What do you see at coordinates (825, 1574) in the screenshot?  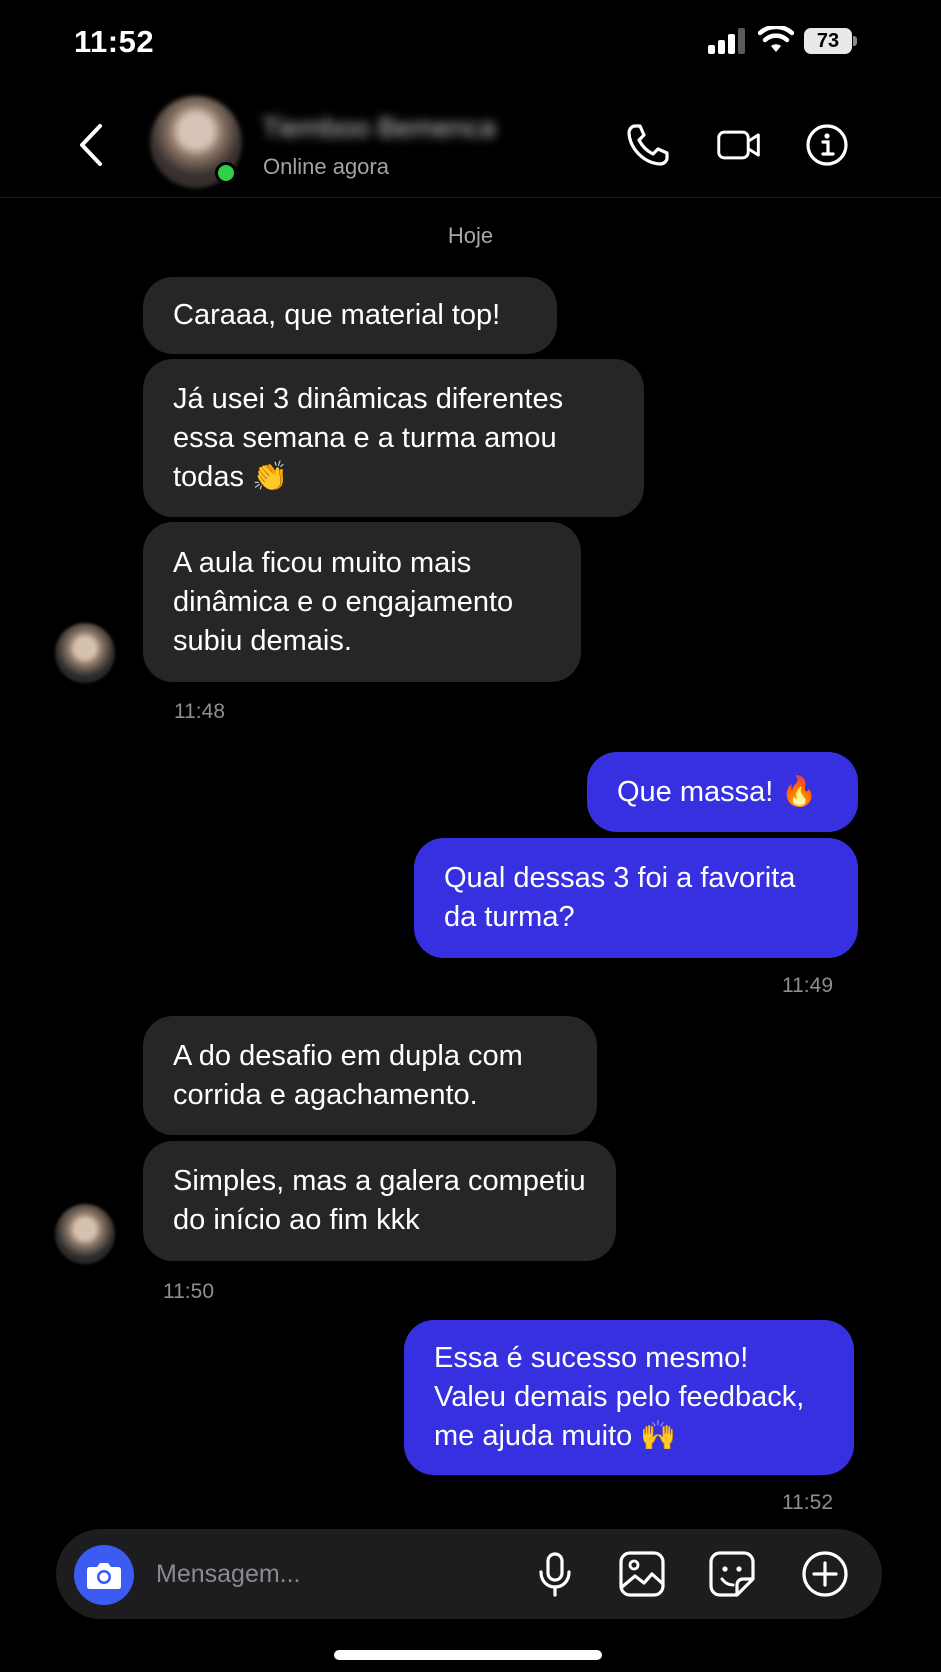 I see `plus-icon` at bounding box center [825, 1574].